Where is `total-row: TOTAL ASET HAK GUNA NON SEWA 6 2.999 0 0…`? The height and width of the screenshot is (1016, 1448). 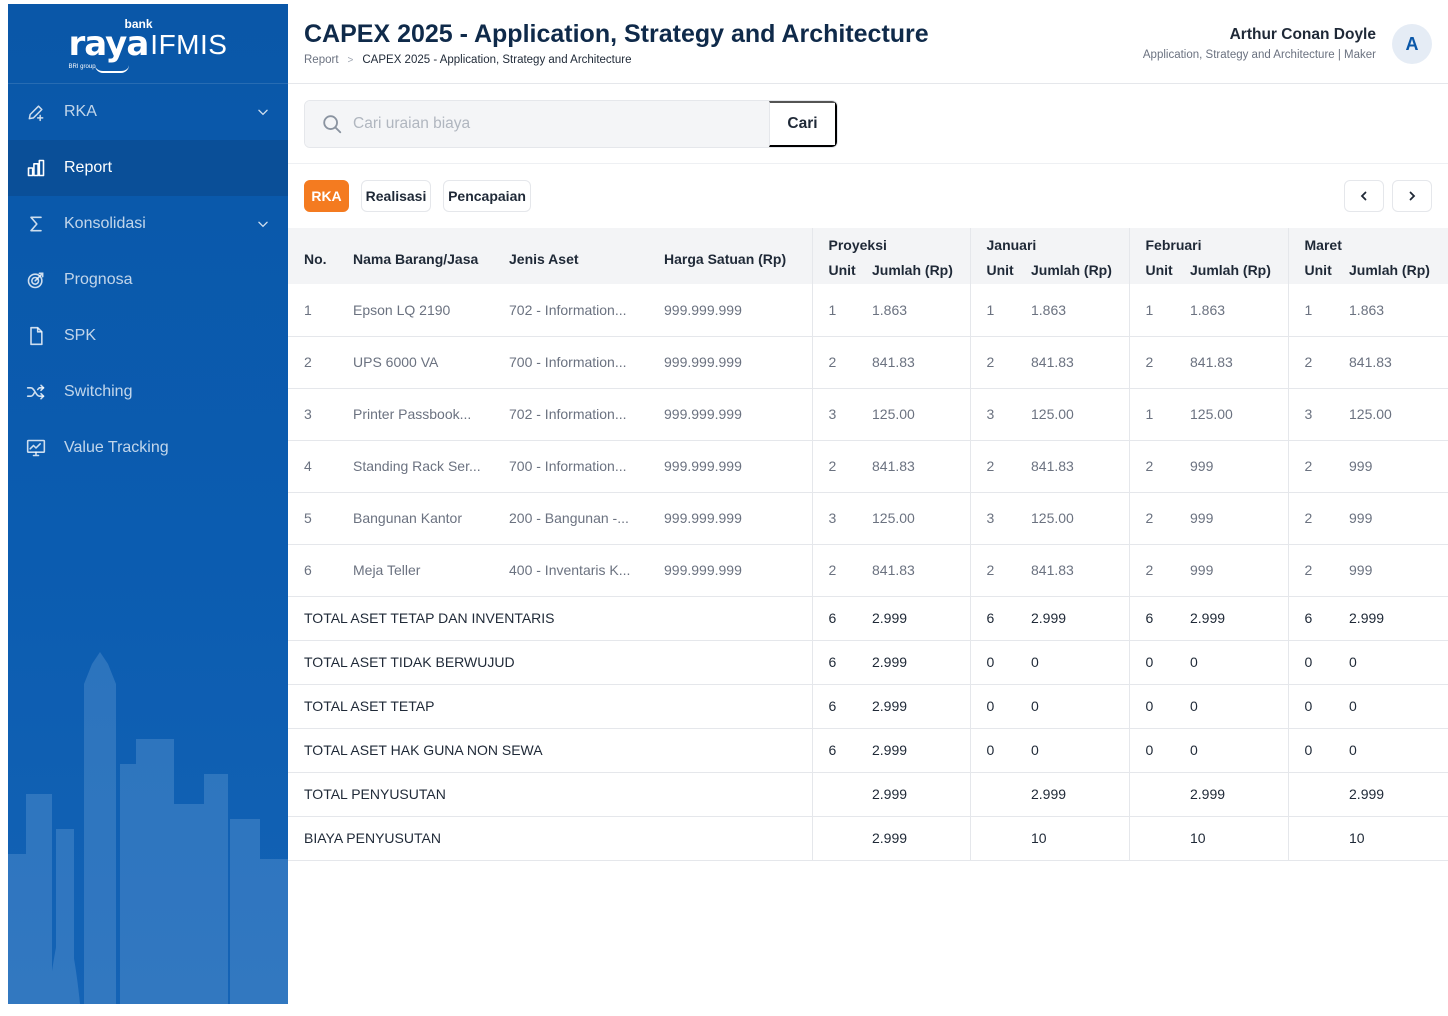 total-row: TOTAL ASET HAK GUNA NON SEWA 6 2.999 0 0… is located at coordinates (868, 750).